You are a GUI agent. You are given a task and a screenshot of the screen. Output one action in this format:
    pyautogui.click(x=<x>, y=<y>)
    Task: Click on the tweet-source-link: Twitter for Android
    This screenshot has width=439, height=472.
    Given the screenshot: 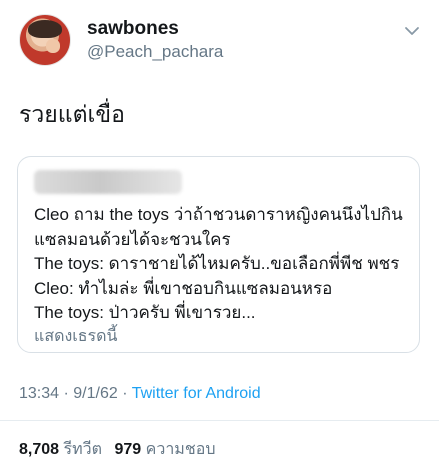 What is the action you would take?
    pyautogui.click(x=196, y=393)
    